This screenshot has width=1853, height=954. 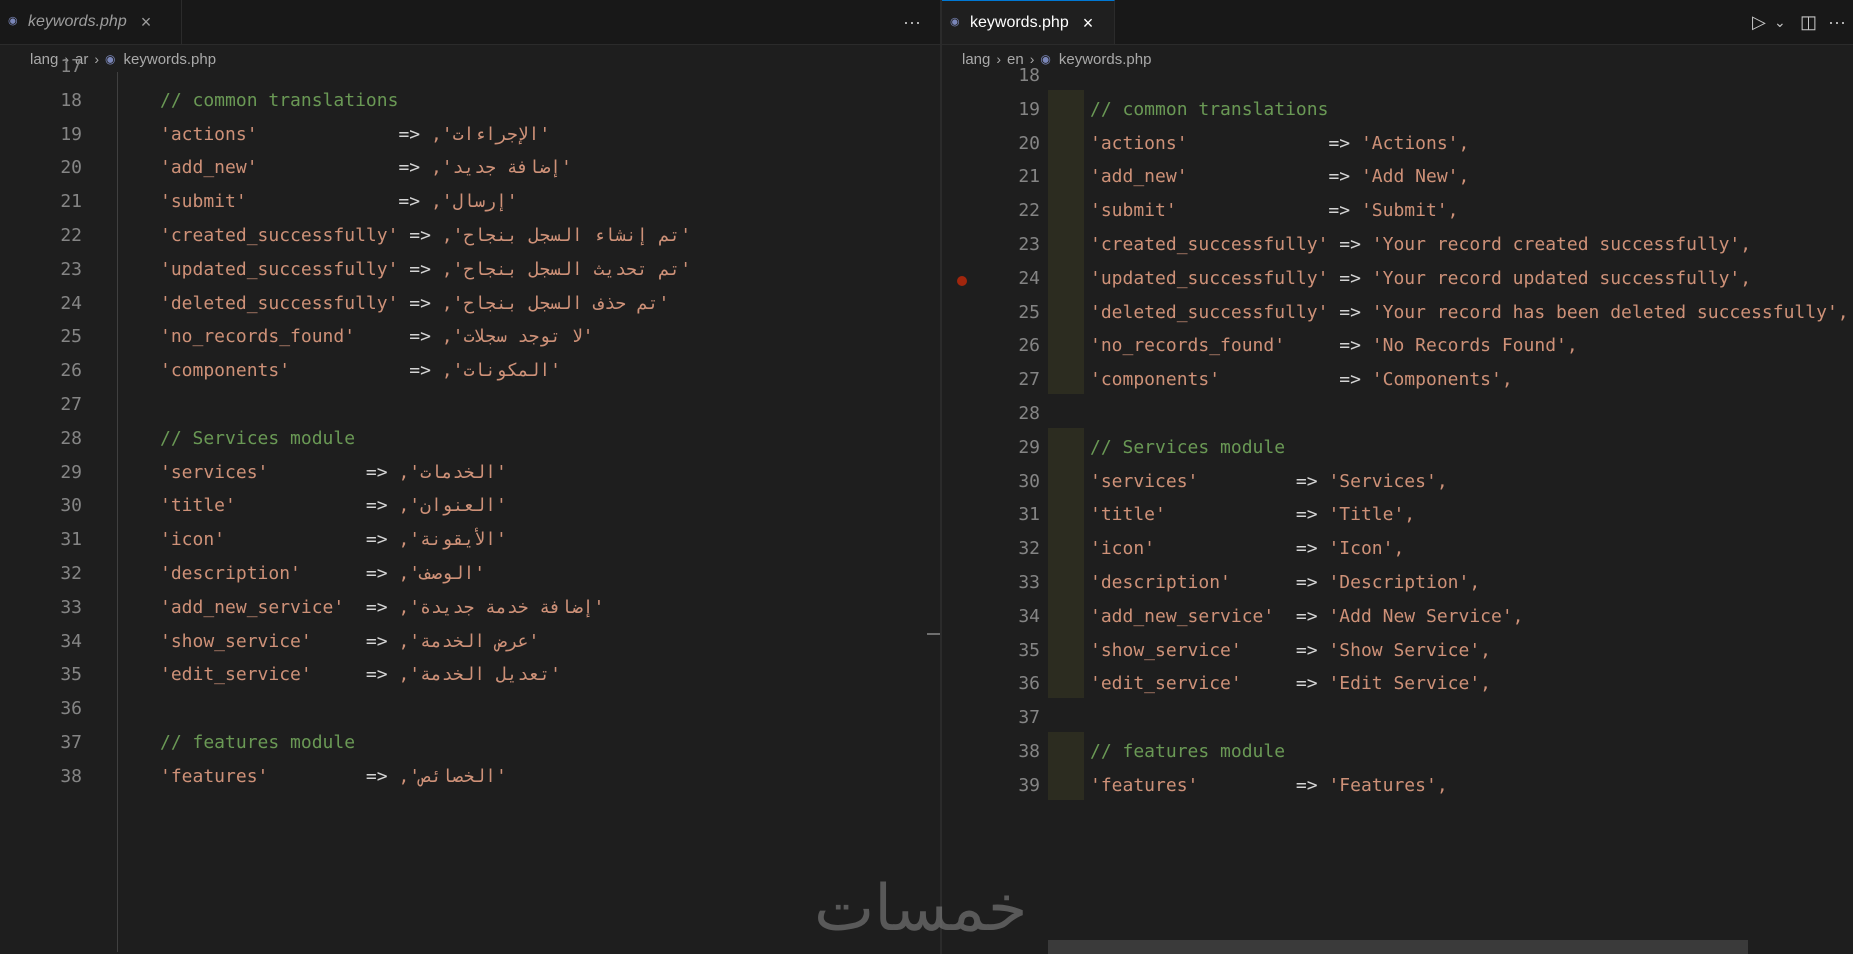 What do you see at coordinates (1166, 684) in the screenshot?
I see `array-key: 'edit_service'` at bounding box center [1166, 684].